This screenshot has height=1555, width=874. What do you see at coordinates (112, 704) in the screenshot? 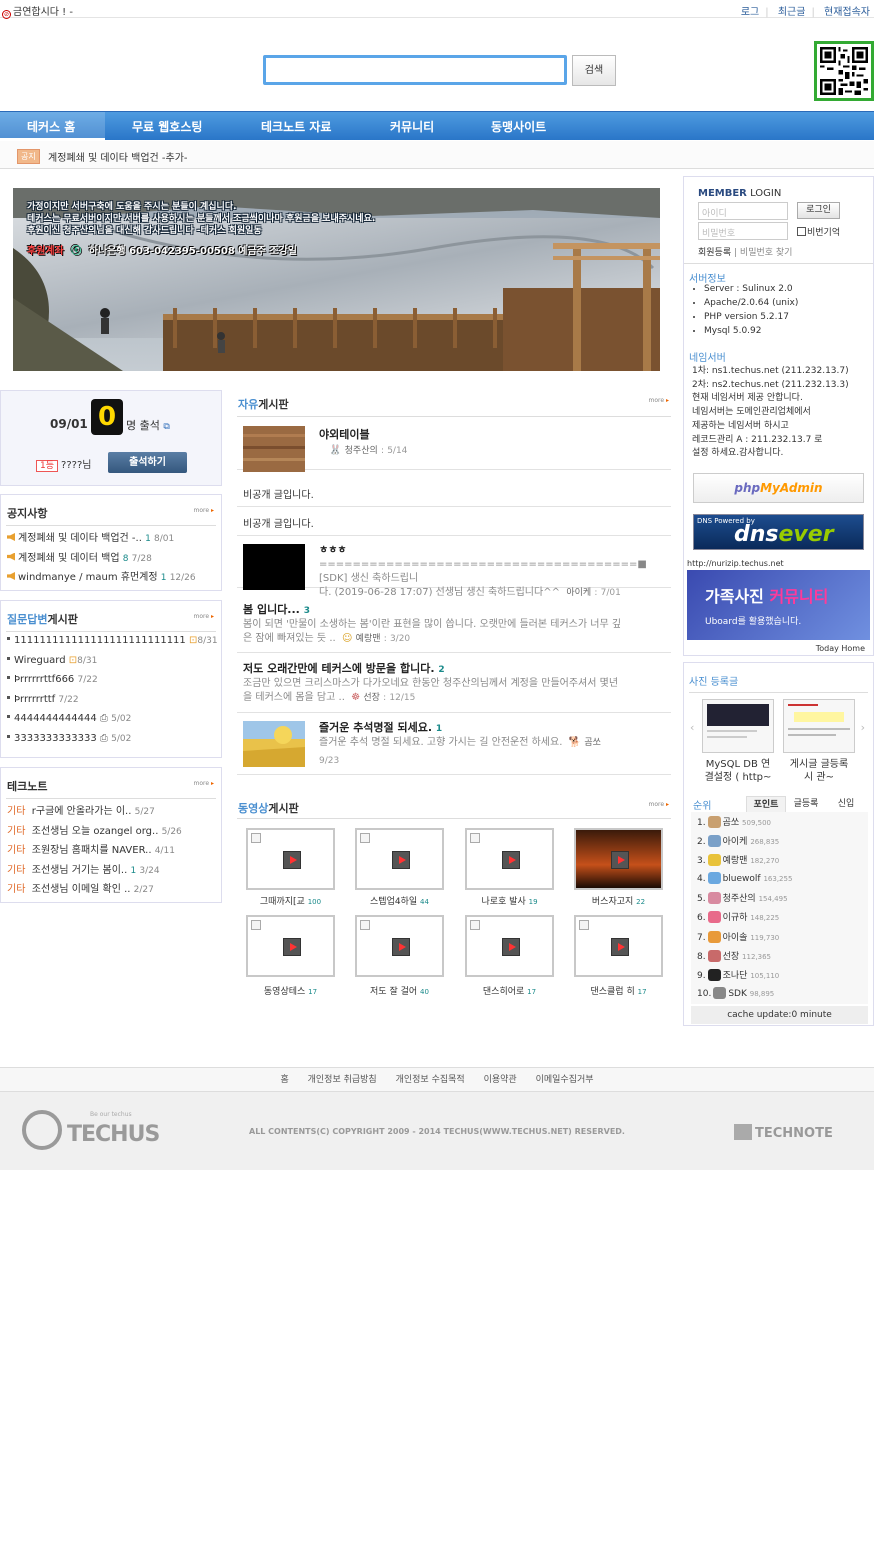
I see `list-item: Þrrrrrrttf 7/22` at bounding box center [112, 704].